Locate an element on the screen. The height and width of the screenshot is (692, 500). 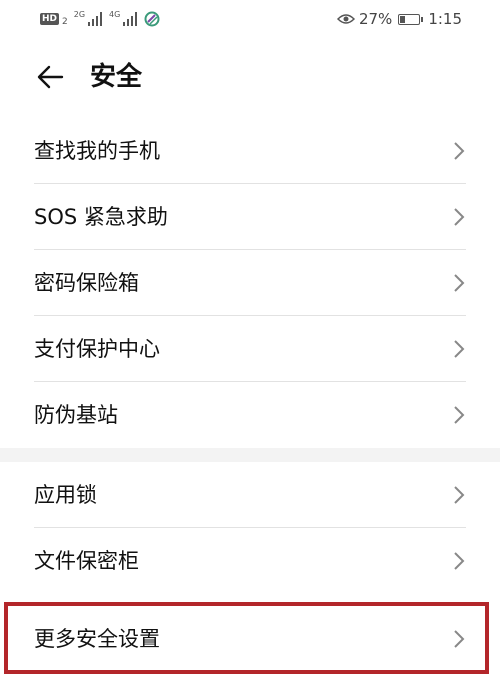
row-label: 防伪基站 is located at coordinates (76, 415).